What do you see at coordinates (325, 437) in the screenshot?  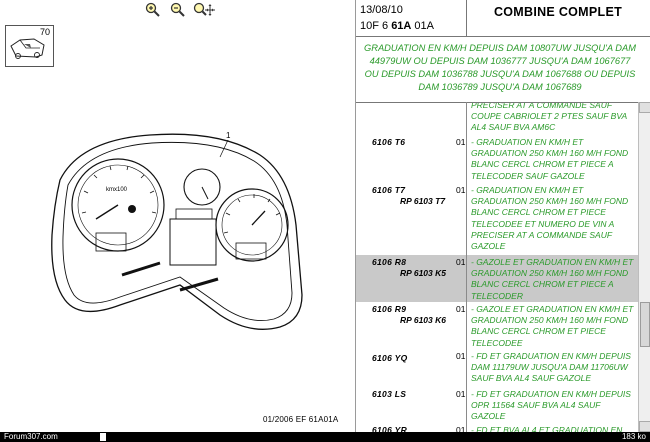 I see `status-bar: Forum307.com 183 ko` at bounding box center [325, 437].